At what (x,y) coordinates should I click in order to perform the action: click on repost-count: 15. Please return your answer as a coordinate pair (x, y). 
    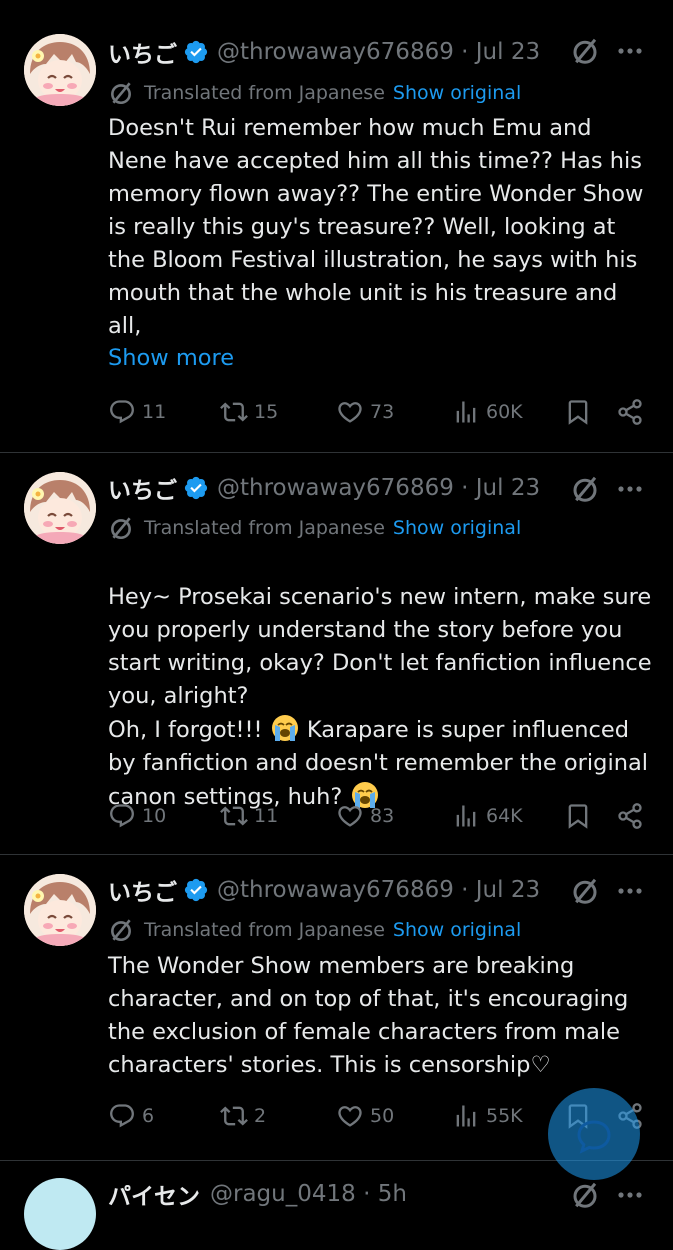
    Looking at the image, I should click on (266, 412).